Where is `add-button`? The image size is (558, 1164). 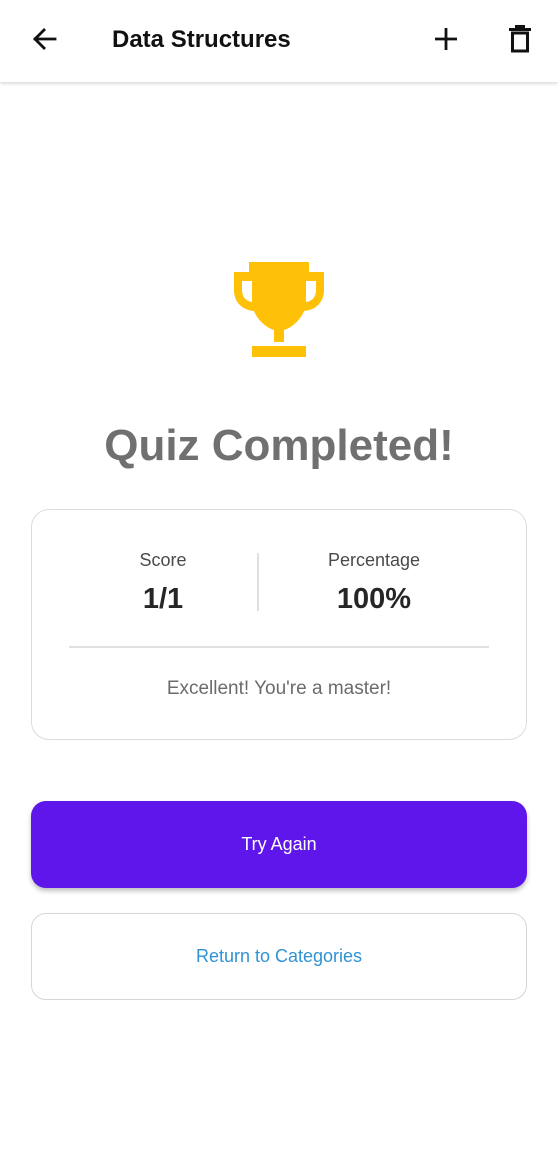
add-button is located at coordinates (446, 39).